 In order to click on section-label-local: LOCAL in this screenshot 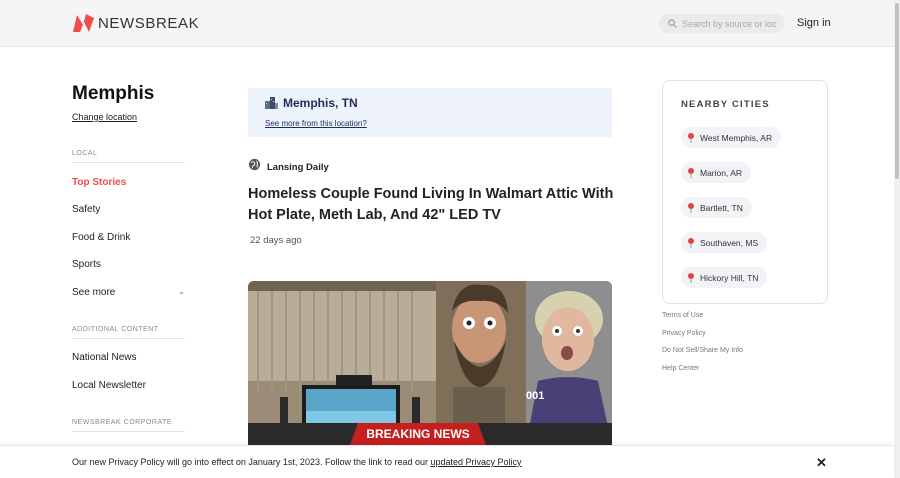, I will do `click(128, 156)`.